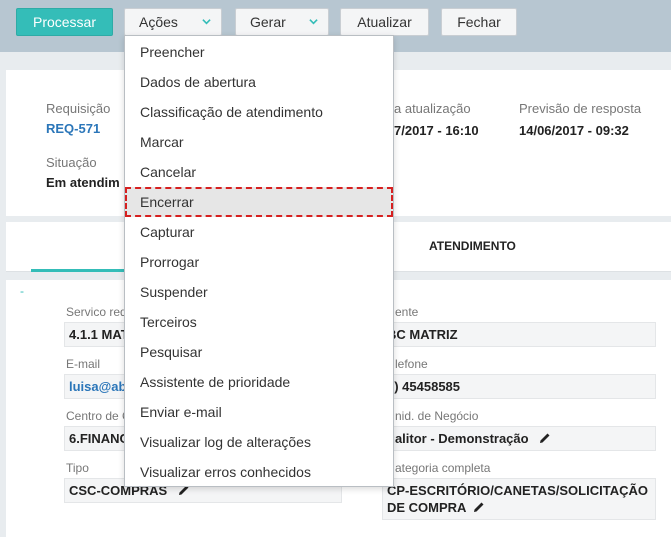 Image resolution: width=671 pixels, height=537 pixels. What do you see at coordinates (411, 364) in the screenshot?
I see `telefone-label: lefone` at bounding box center [411, 364].